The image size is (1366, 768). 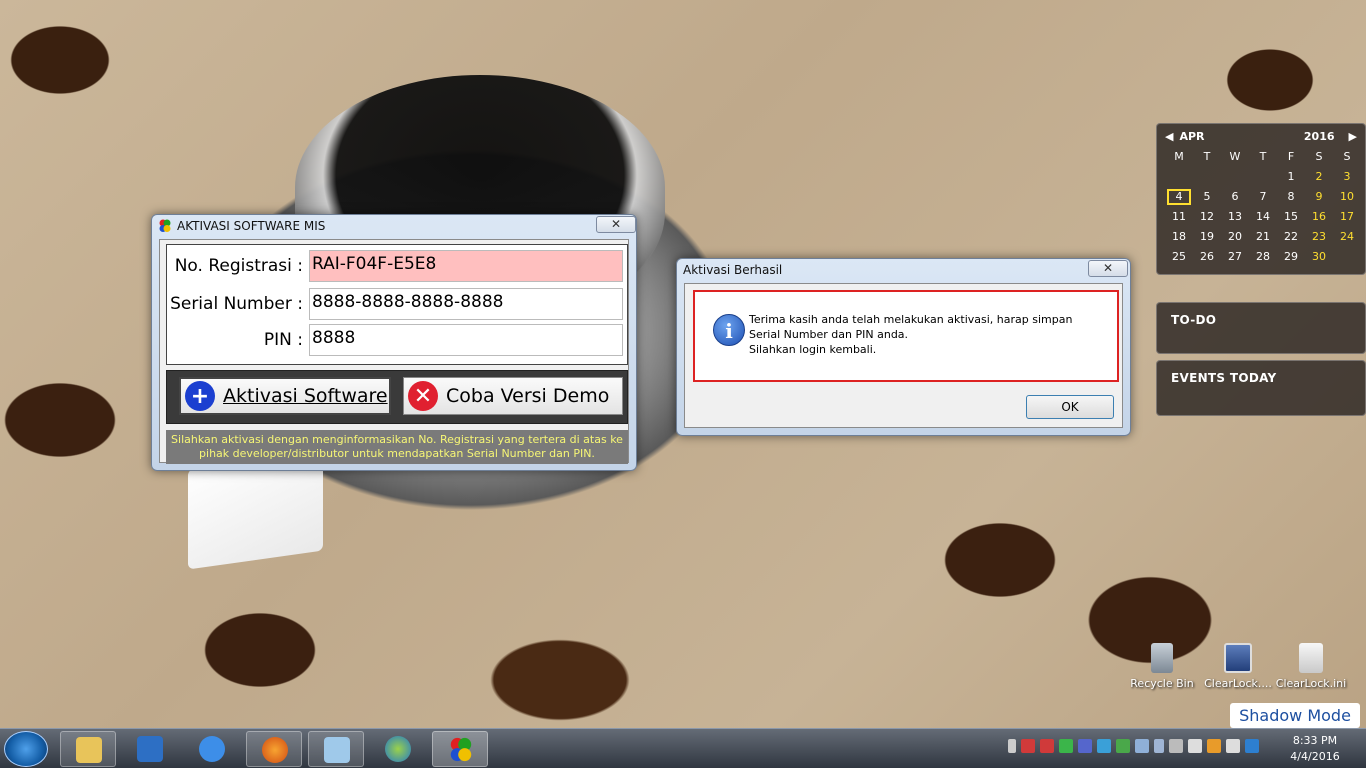 I want to click on desktop-icon-recycle-bin: Recycle Bin, so click(x=1162, y=666).